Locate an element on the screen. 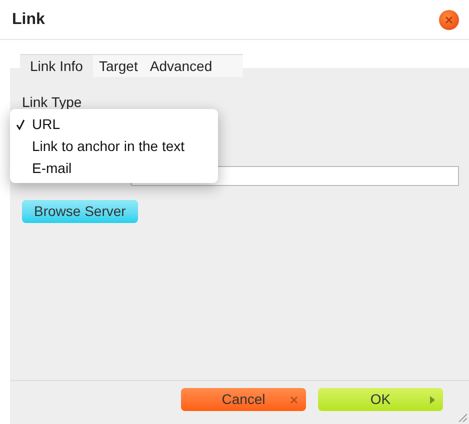  menu-item: URL is located at coordinates (46, 124).